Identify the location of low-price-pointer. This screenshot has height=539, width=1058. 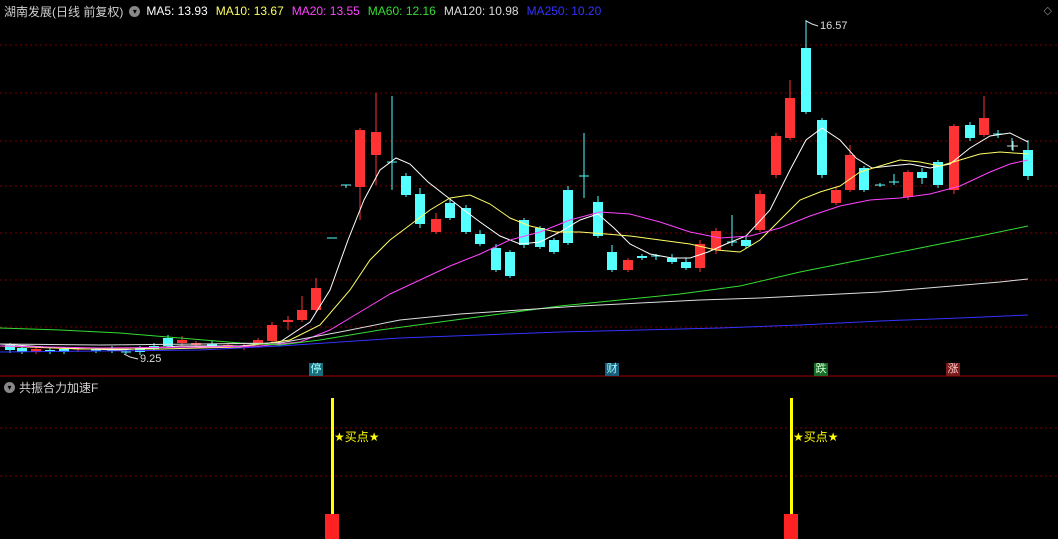
(131, 356).